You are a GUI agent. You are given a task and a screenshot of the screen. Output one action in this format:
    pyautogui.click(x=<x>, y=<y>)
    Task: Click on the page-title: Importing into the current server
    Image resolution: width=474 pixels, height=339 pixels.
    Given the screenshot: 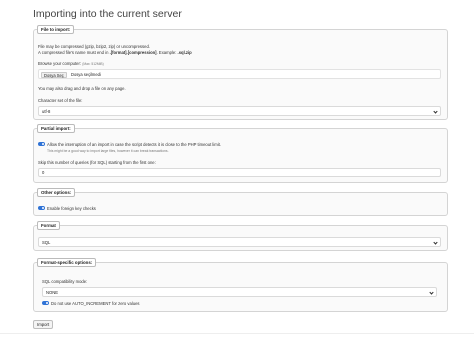 What is the action you would take?
    pyautogui.click(x=107, y=14)
    